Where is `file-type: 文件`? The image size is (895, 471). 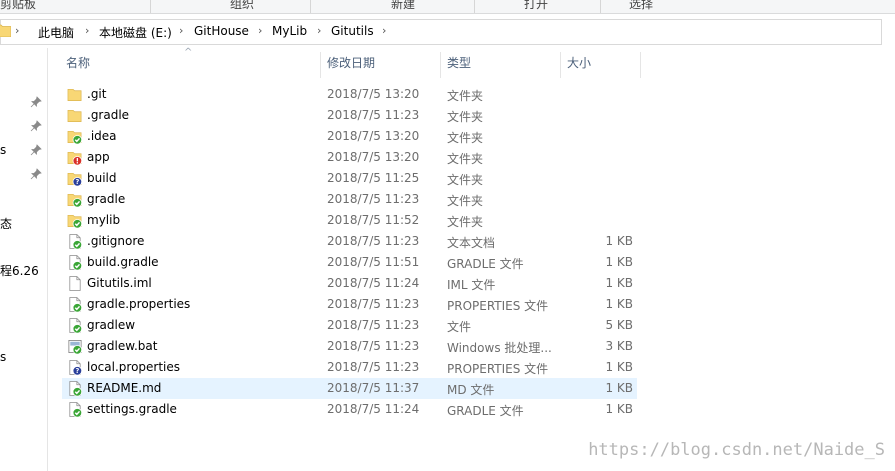
file-type: 文件 is located at coordinates (459, 327).